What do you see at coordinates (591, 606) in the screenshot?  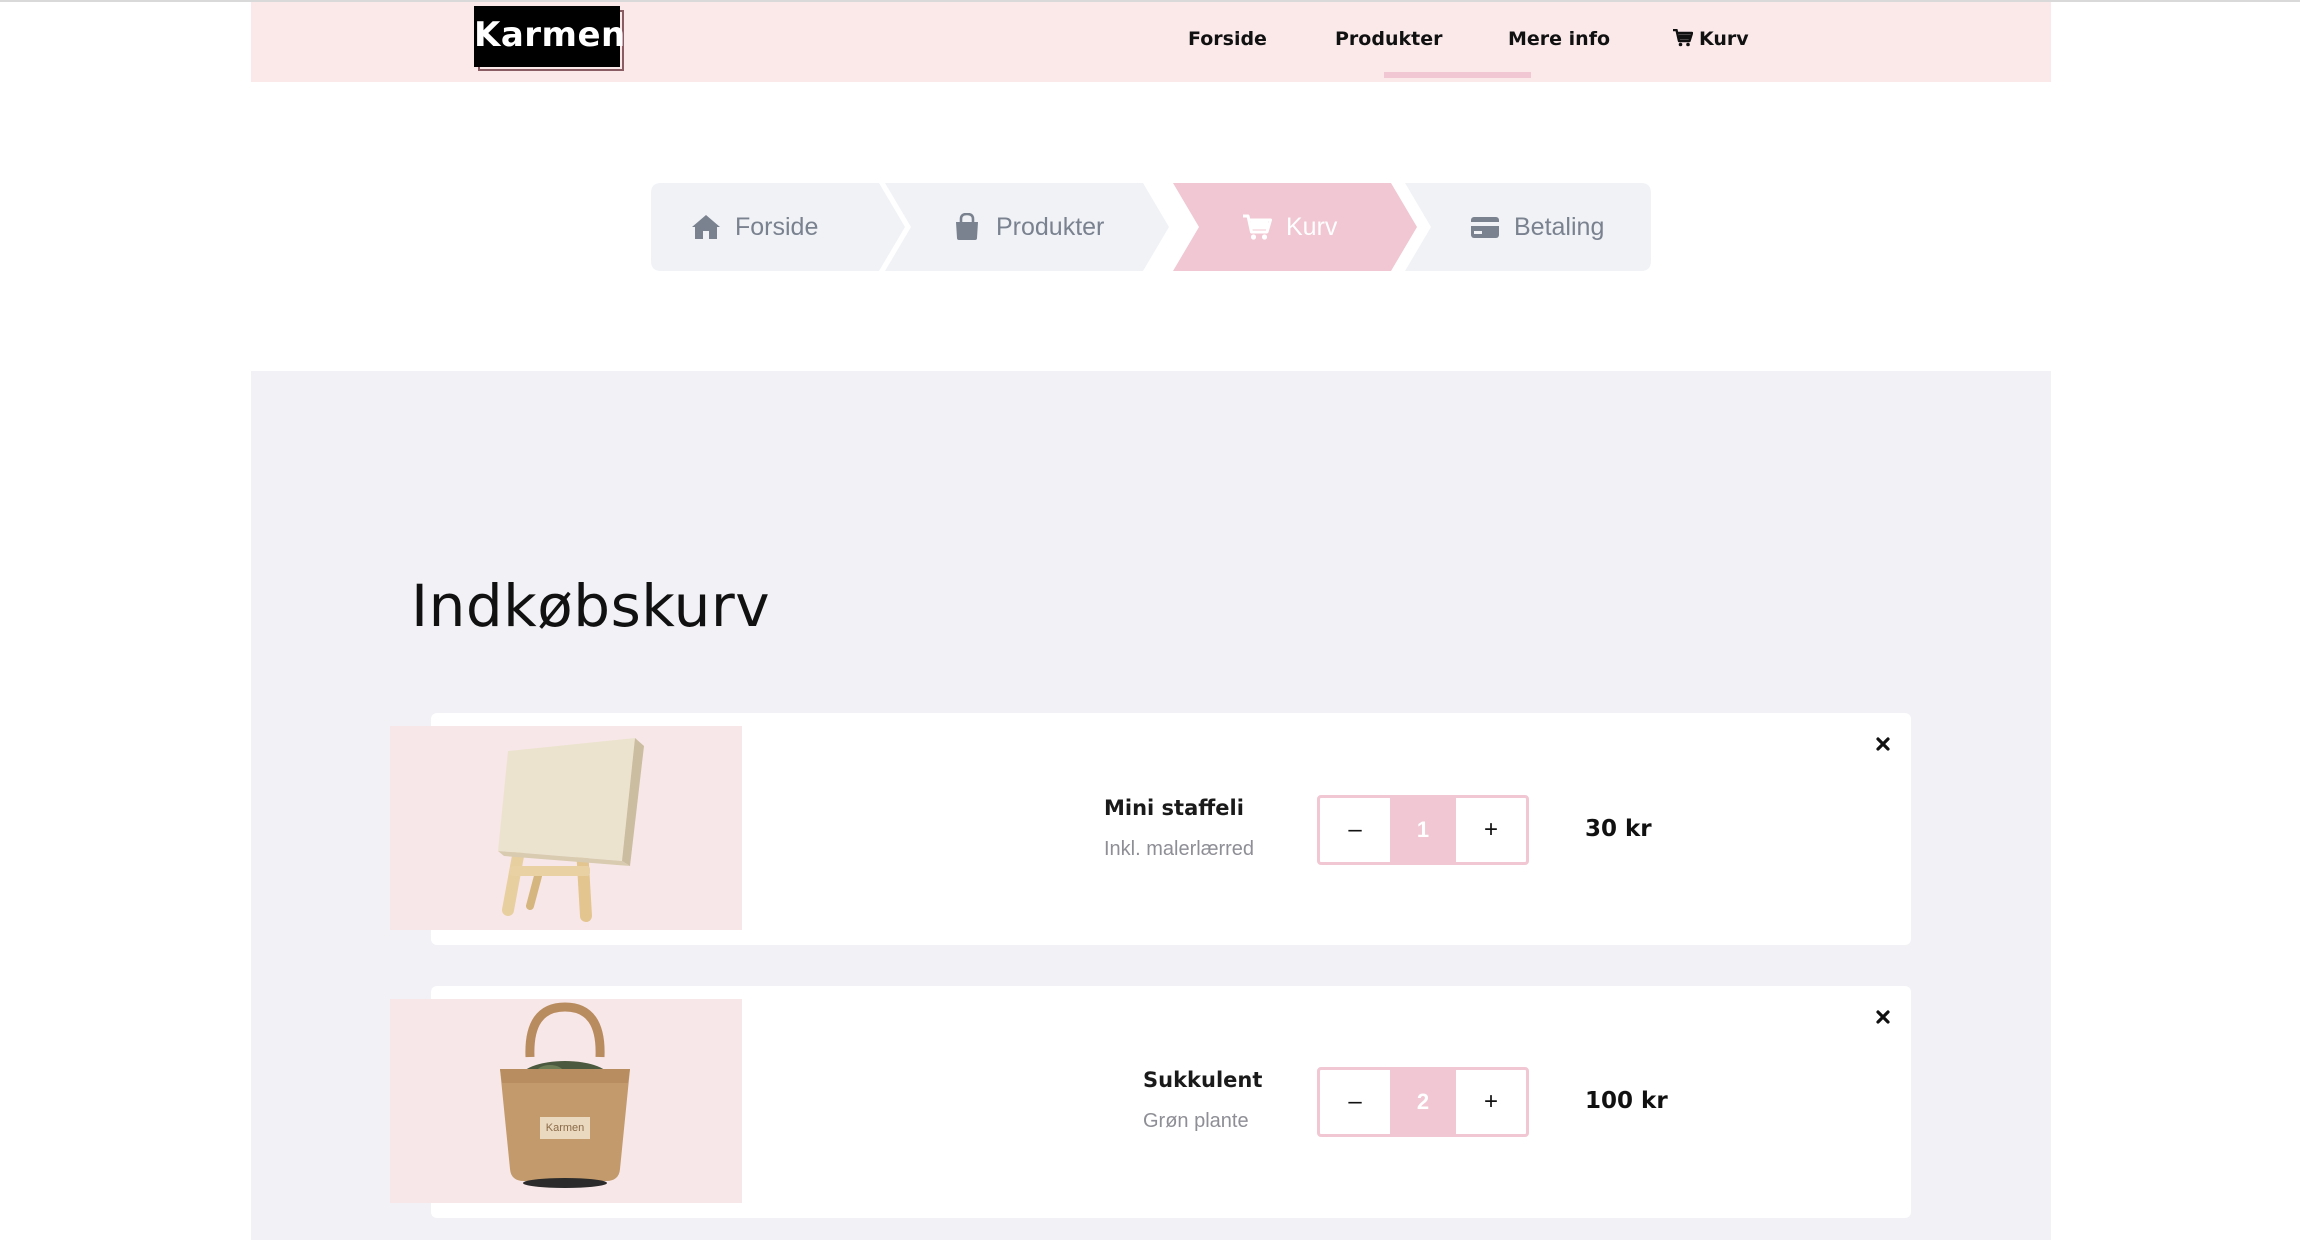 I see `page-title: Indkøbskurv` at bounding box center [591, 606].